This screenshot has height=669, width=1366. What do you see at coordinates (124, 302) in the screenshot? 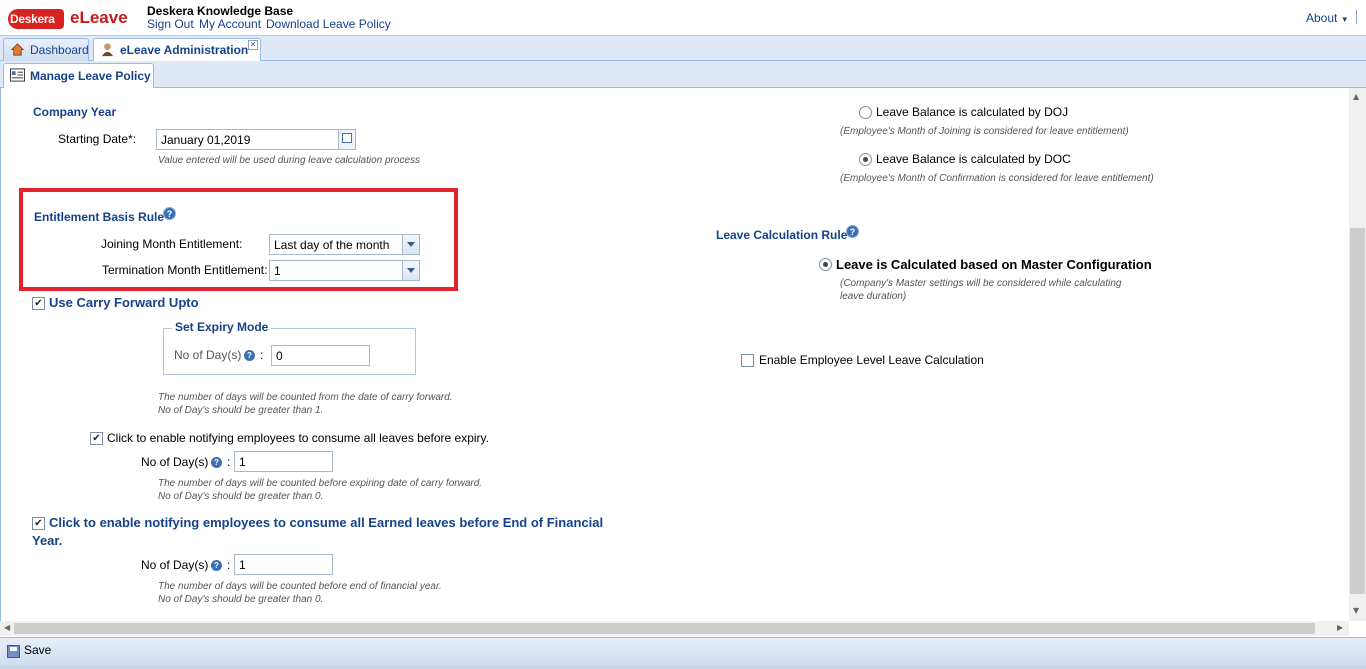
I see `carry-forward-label: Use Carry Forward Upto` at bounding box center [124, 302].